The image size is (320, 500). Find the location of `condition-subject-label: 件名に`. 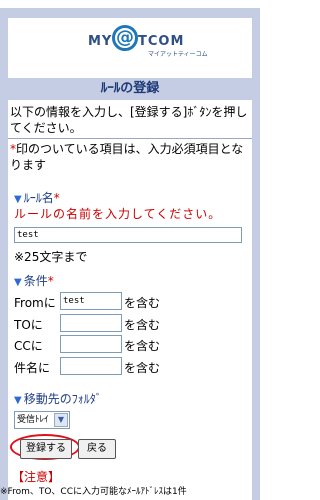

condition-subject-label: 件名に is located at coordinates (32, 368).